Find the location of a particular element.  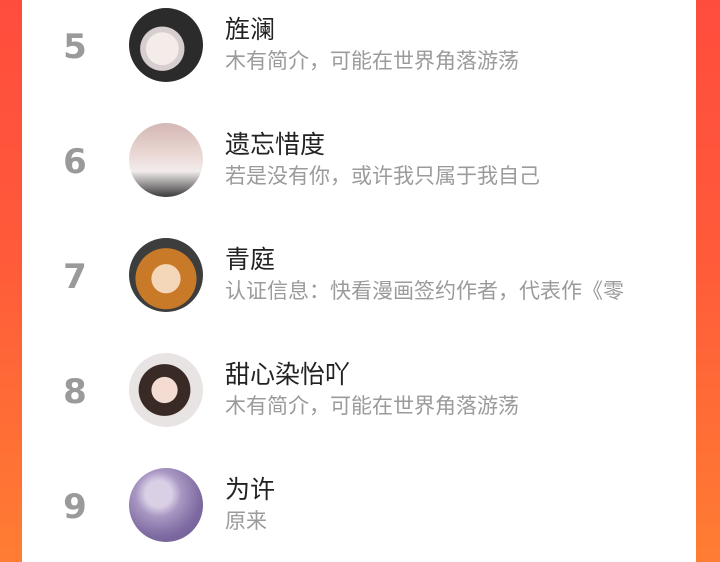

user-name: 旌澜 is located at coordinates (250, 28).